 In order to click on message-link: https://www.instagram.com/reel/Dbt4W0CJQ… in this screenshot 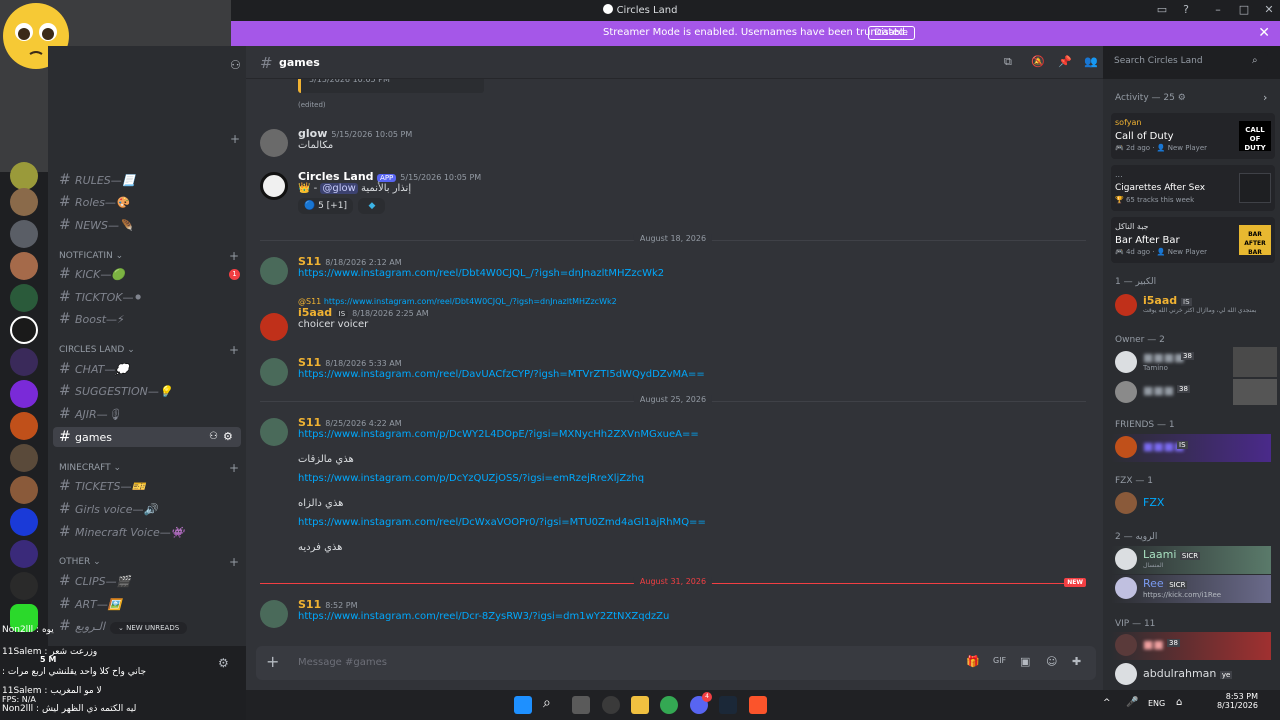, I will do `click(693, 273)`.